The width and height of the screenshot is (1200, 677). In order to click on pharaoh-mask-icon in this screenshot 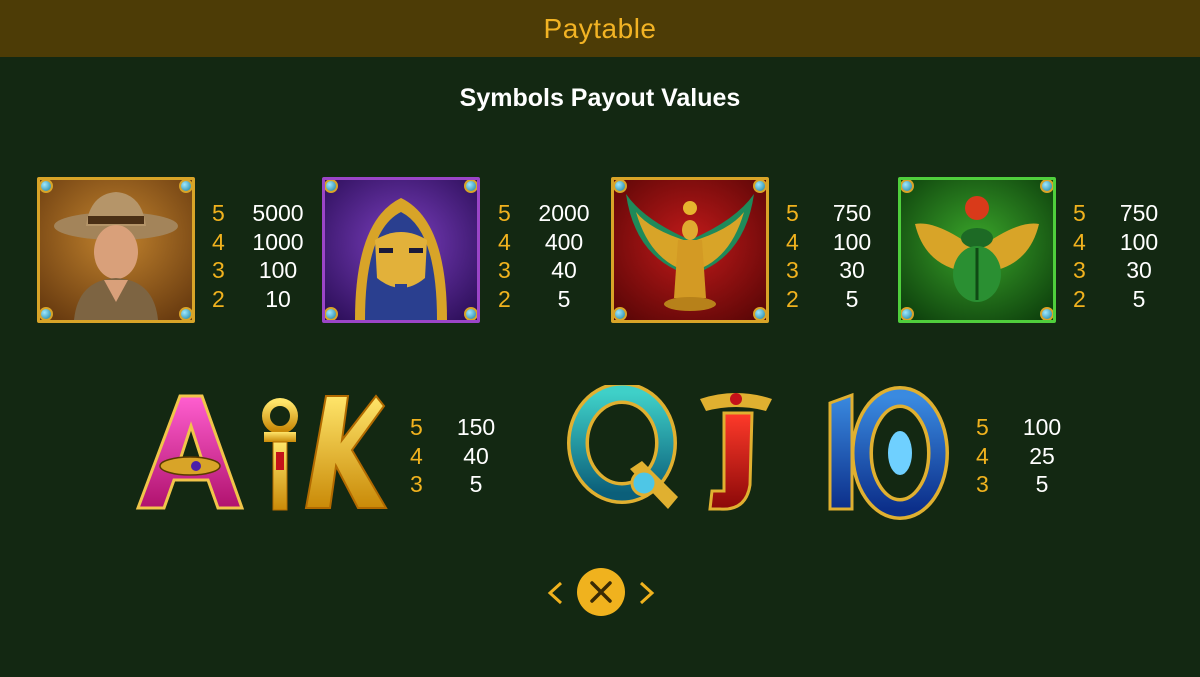, I will do `click(401, 250)`.